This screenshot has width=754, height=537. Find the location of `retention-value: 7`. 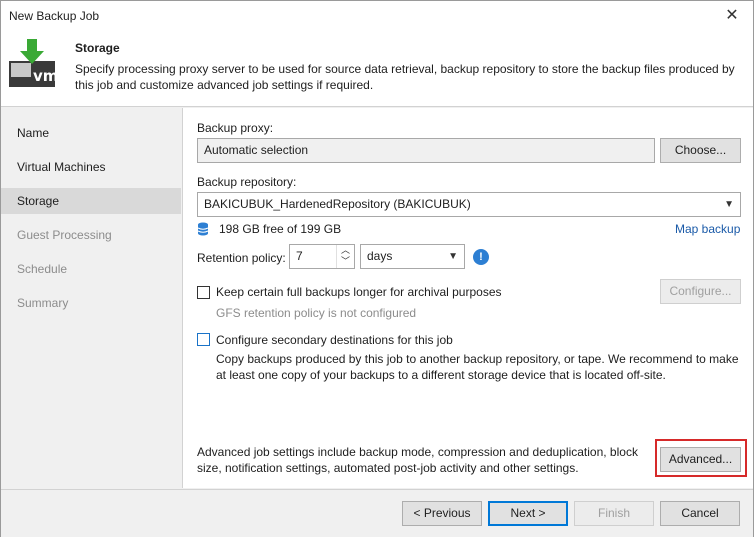

retention-value: 7 is located at coordinates (299, 256).